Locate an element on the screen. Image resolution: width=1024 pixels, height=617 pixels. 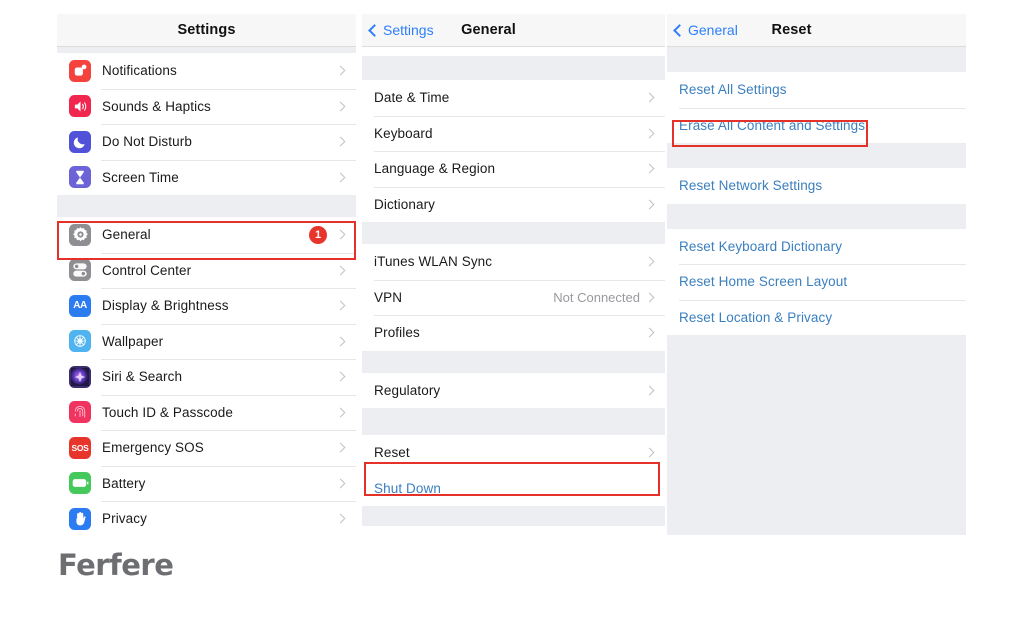
ferfere-logo: Ferfere is located at coordinates (116, 565).